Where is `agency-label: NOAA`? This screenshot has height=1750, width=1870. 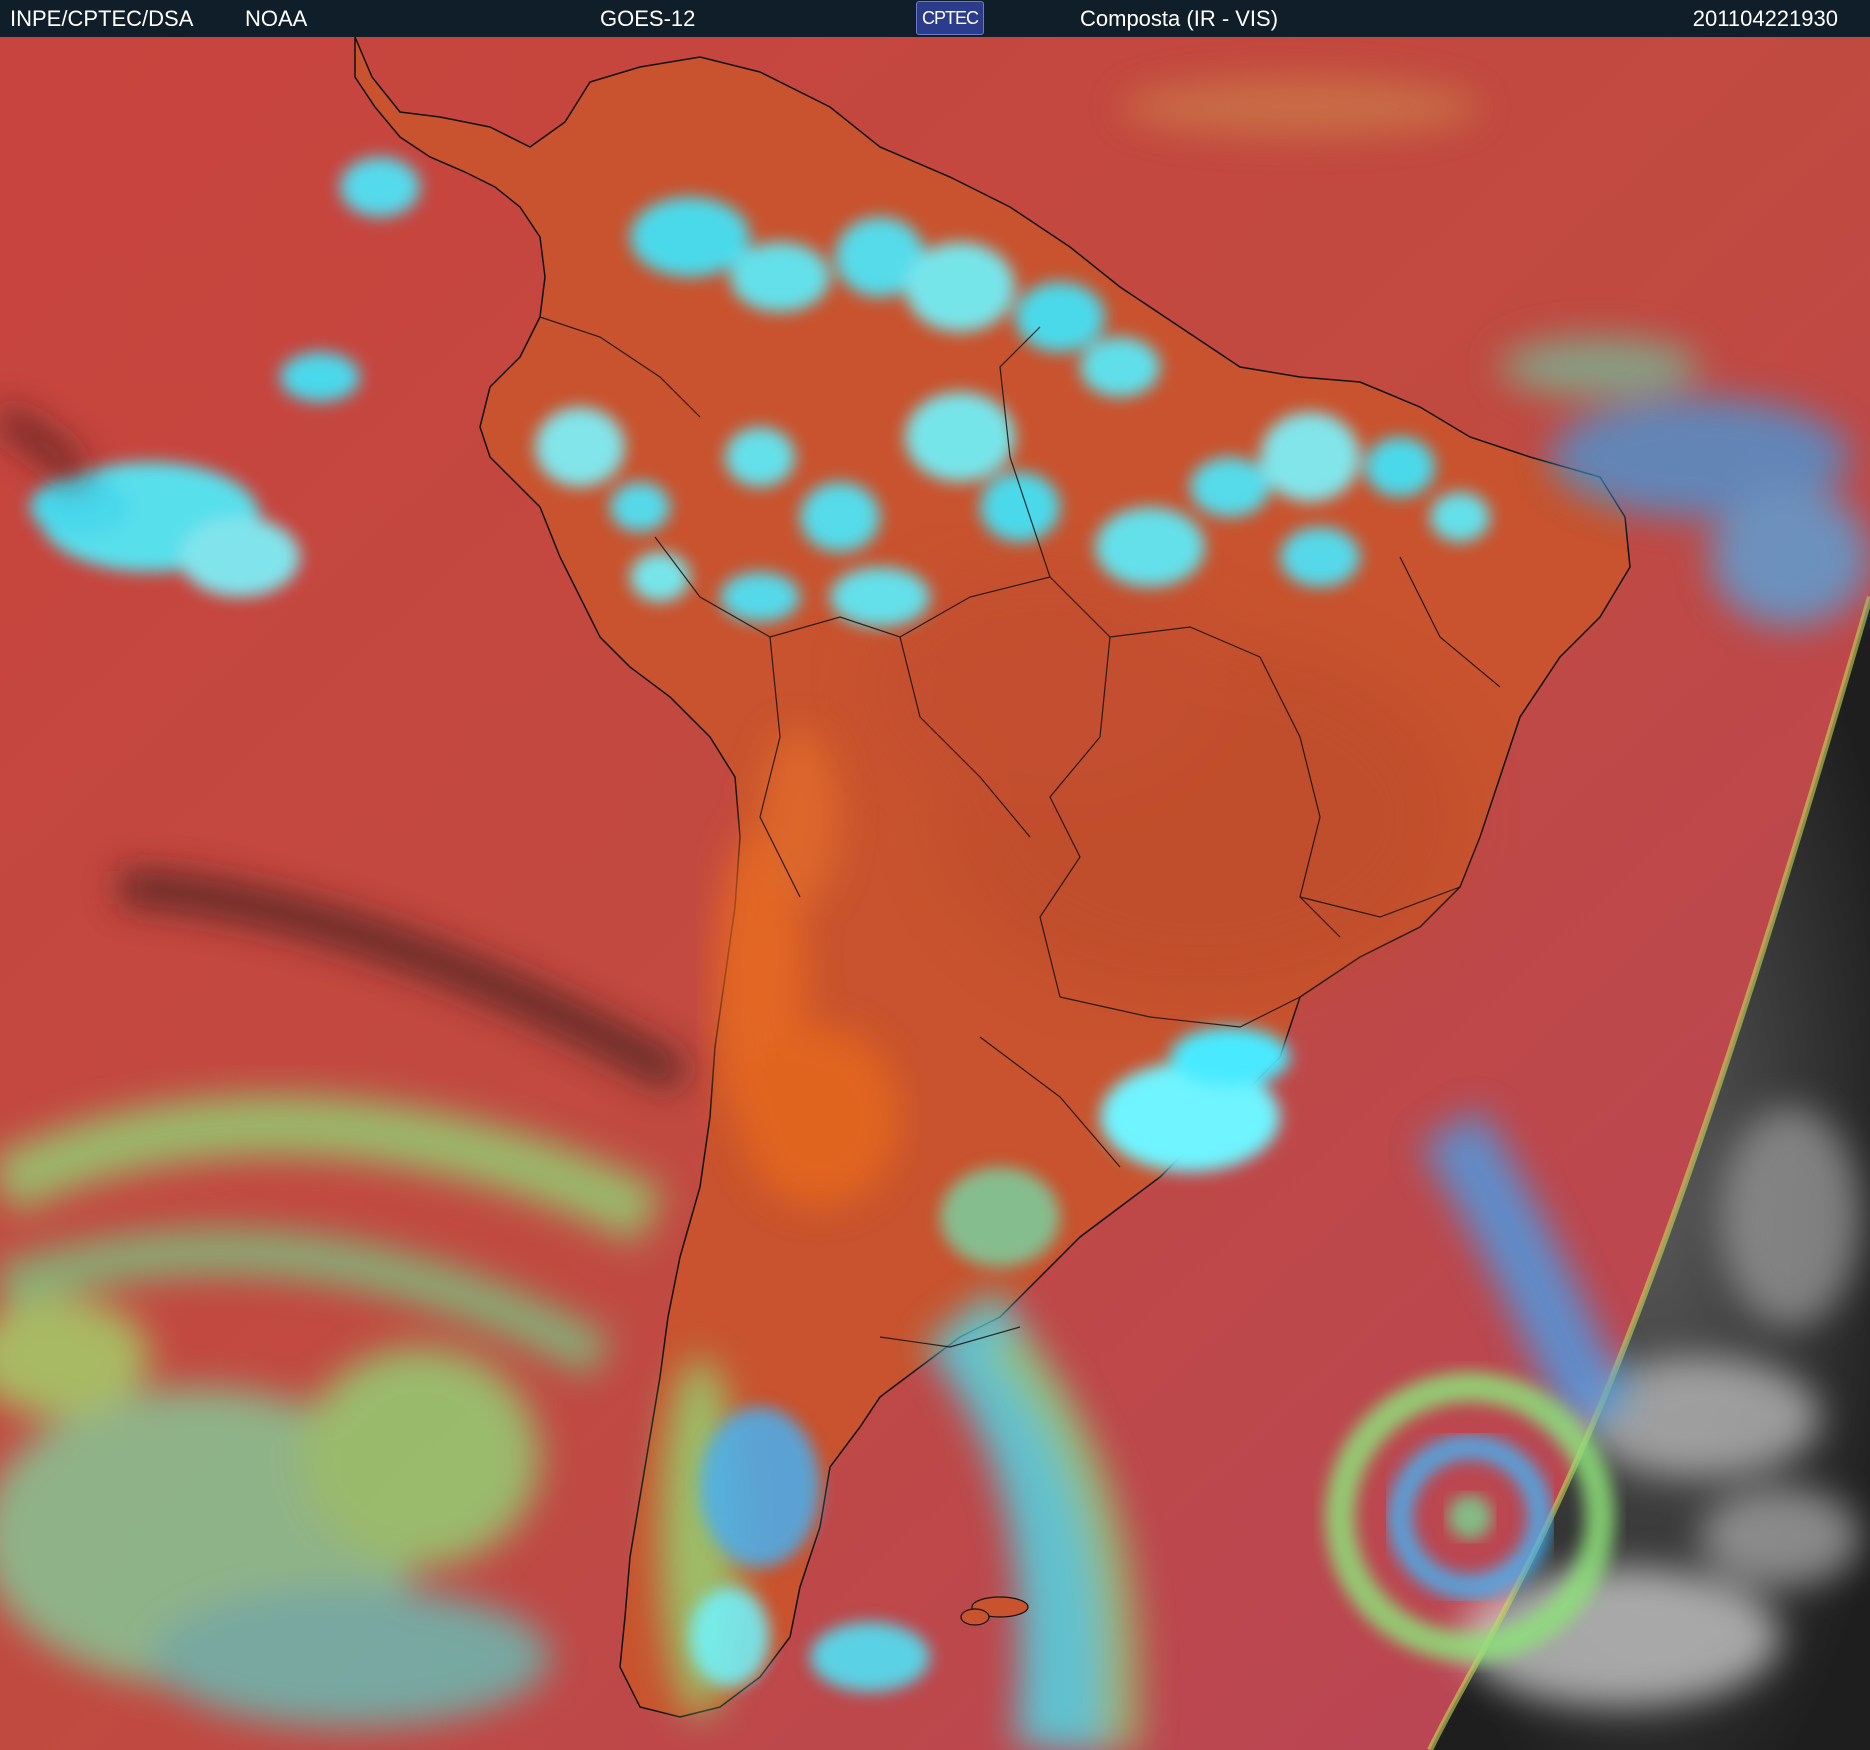 agency-label: NOAA is located at coordinates (276, 18).